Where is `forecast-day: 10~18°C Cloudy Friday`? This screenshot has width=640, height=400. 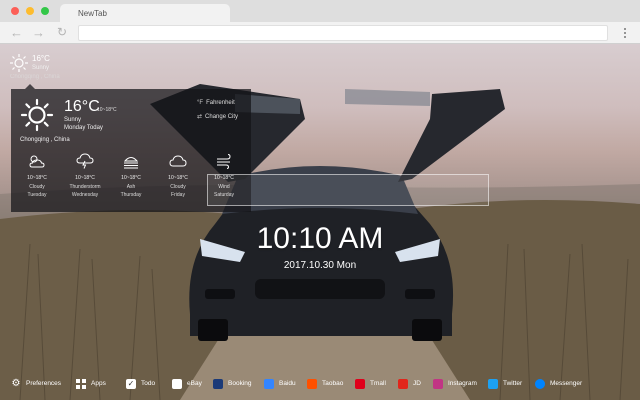
forecast-day: 10~18°C Cloudy Friday is located at coordinates (178, 175).